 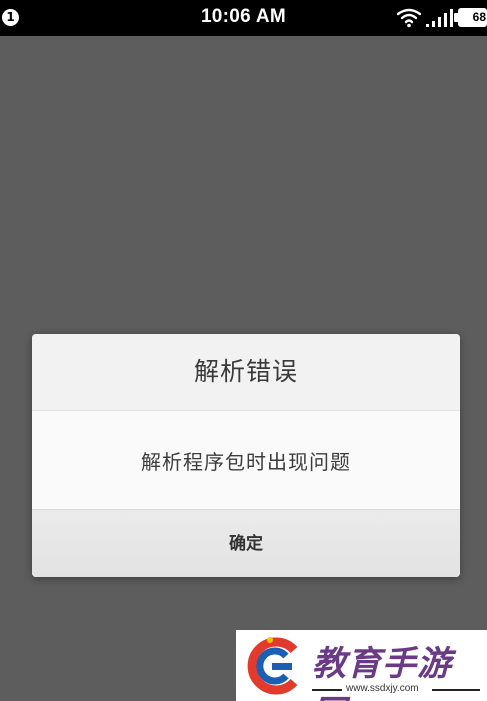 I want to click on watermark: 教育手游网 www.ssdxjy.com, so click(x=361, y=665).